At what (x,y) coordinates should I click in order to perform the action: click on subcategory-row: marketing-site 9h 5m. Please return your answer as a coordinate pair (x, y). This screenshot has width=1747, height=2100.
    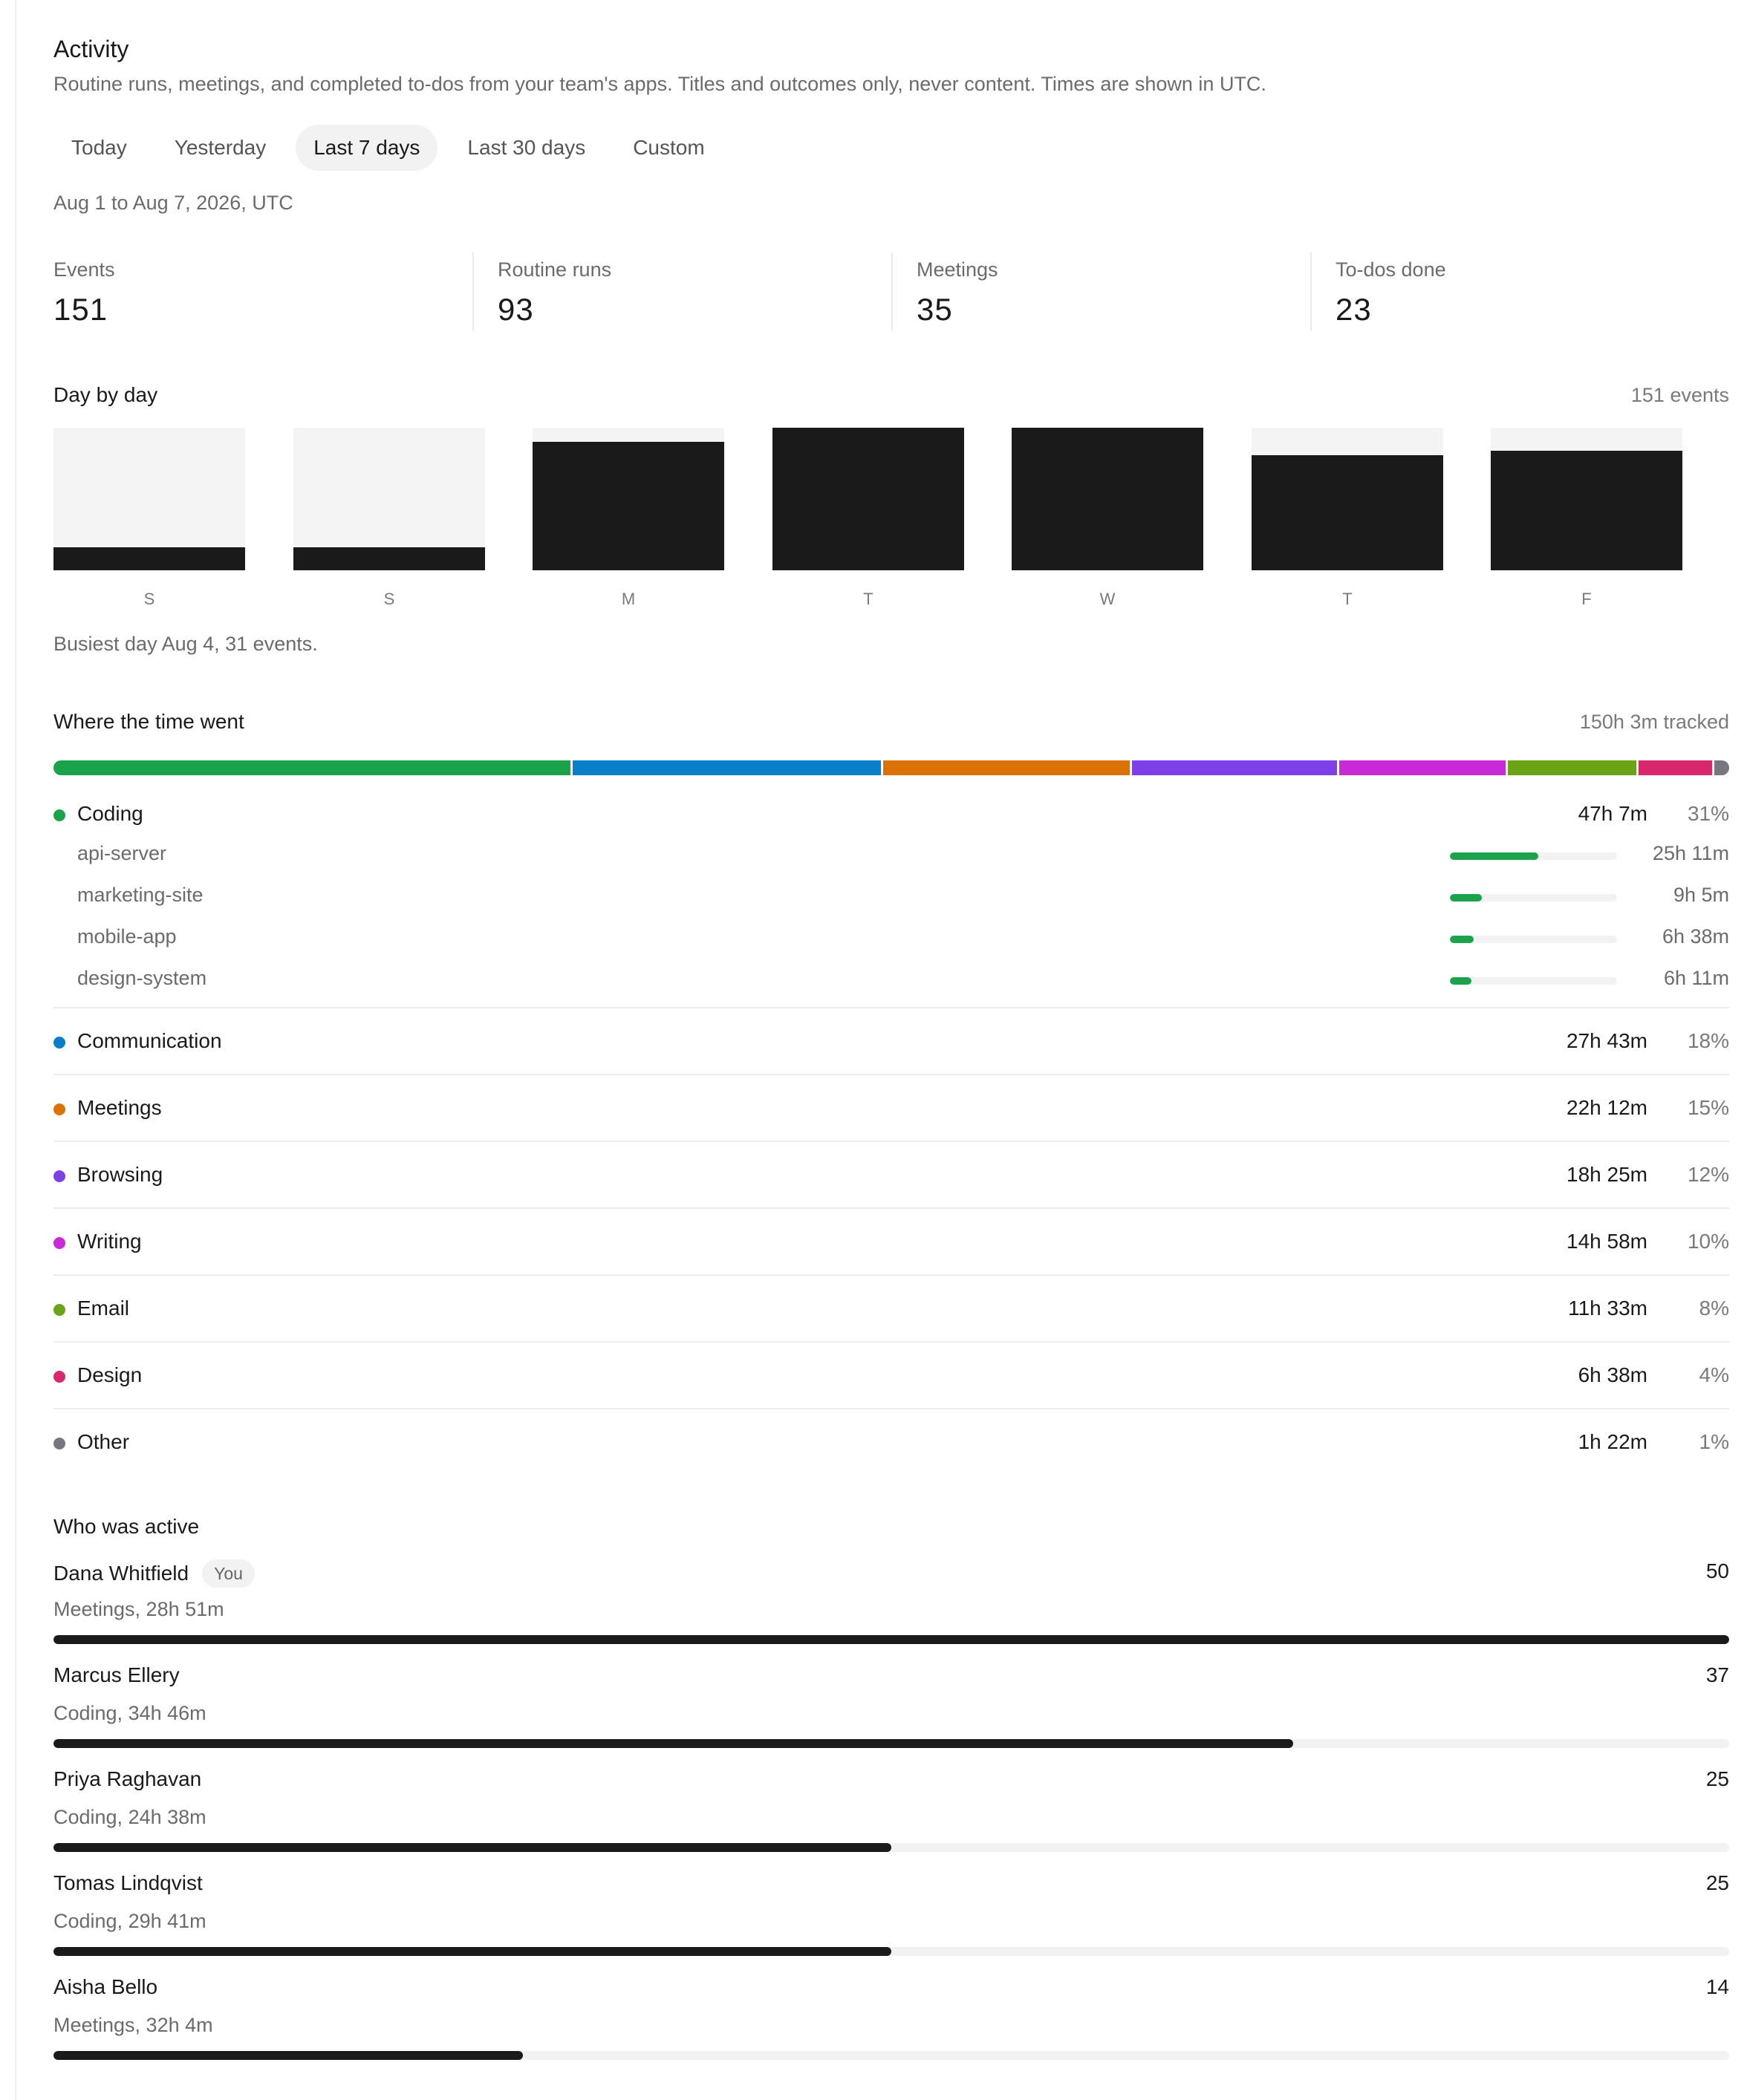
    Looking at the image, I should click on (891, 895).